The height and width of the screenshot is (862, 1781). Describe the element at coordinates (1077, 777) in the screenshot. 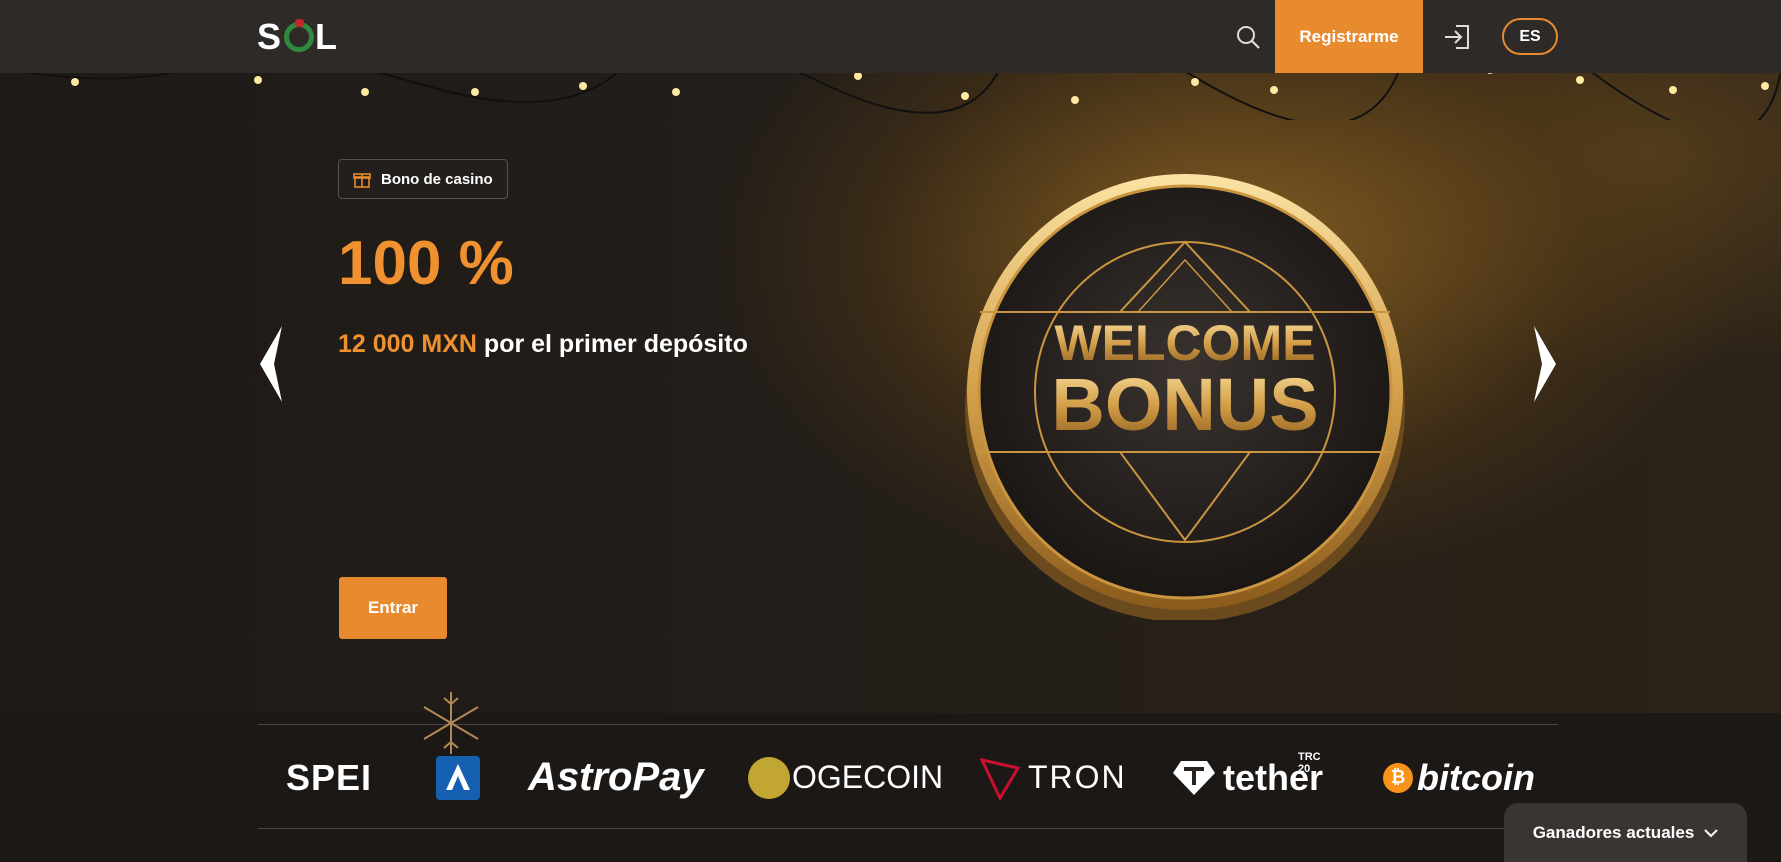

I see `tron-logo: TRON` at that location.